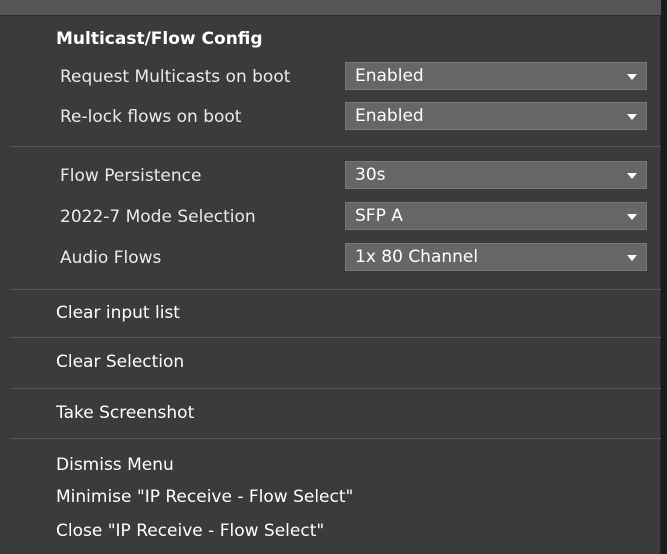 The width and height of the screenshot is (667, 554). What do you see at coordinates (151, 117) in the screenshot?
I see `relock-flows-label: Re-lock flows on boot` at bounding box center [151, 117].